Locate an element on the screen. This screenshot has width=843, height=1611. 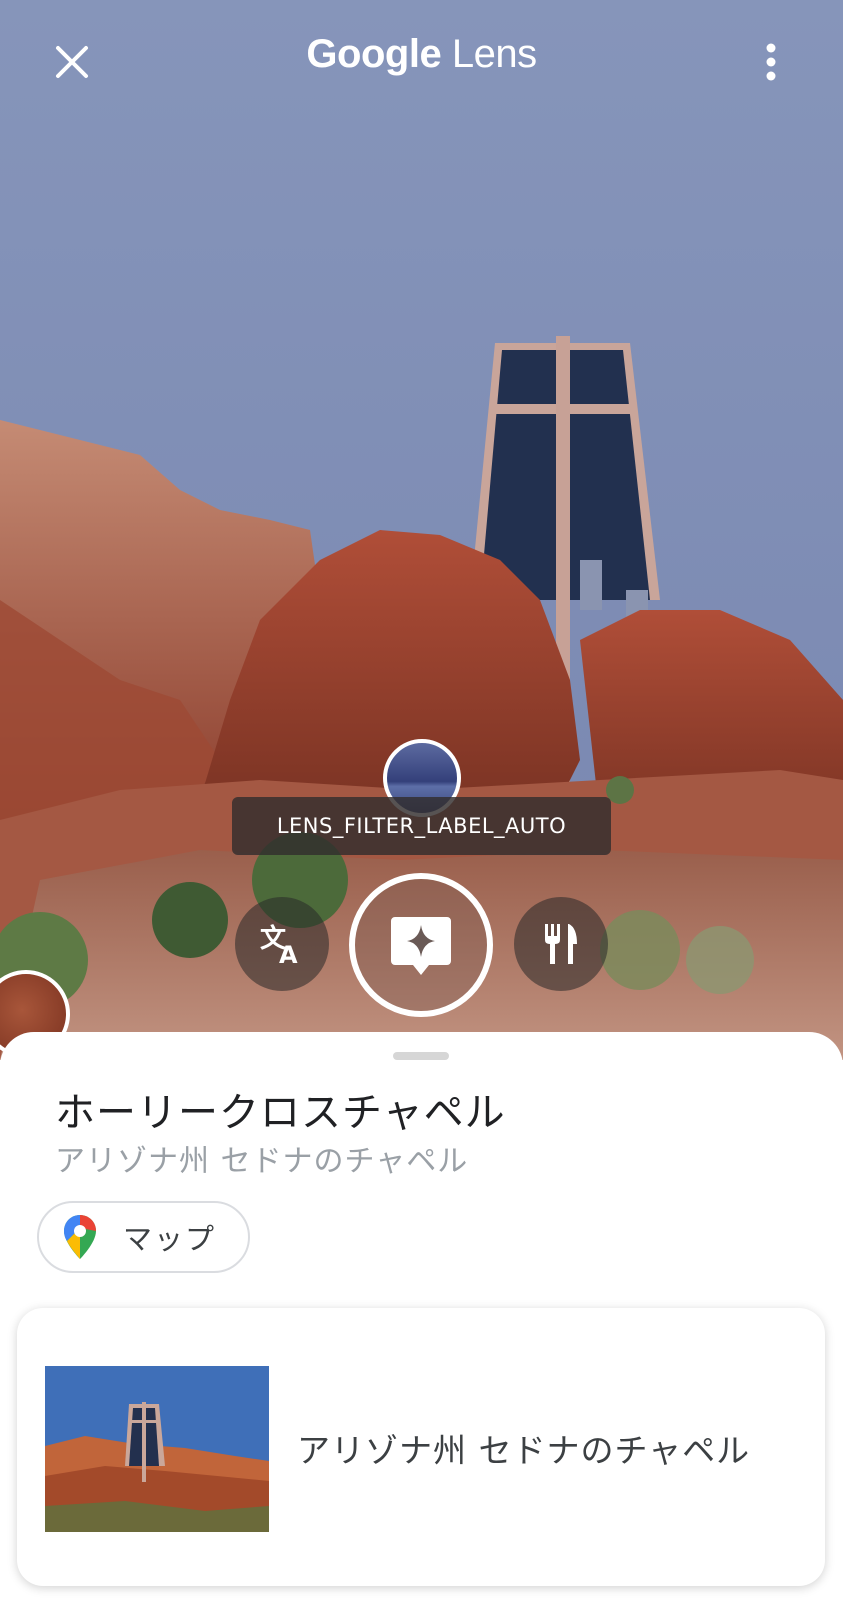
restaurant-icon is located at coordinates (561, 944).